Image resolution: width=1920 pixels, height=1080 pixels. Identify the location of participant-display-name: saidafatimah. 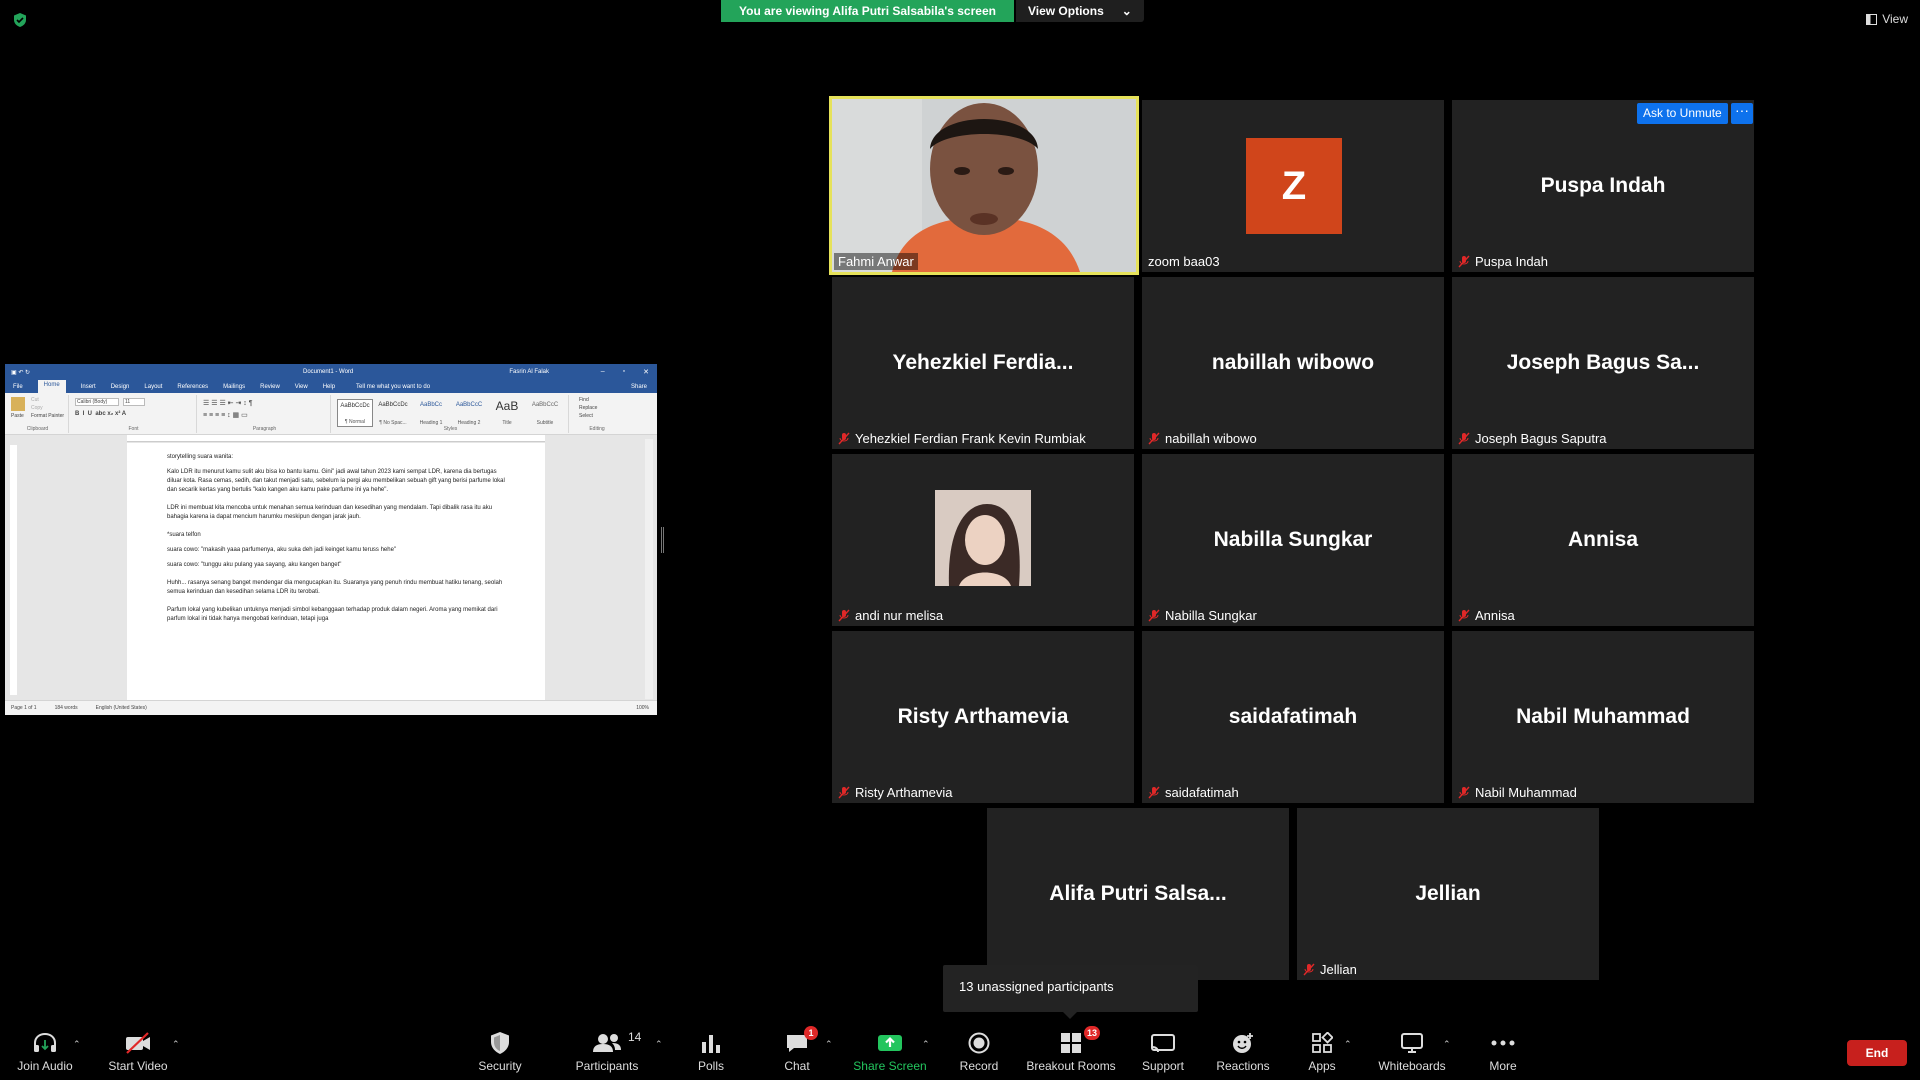
(1293, 716).